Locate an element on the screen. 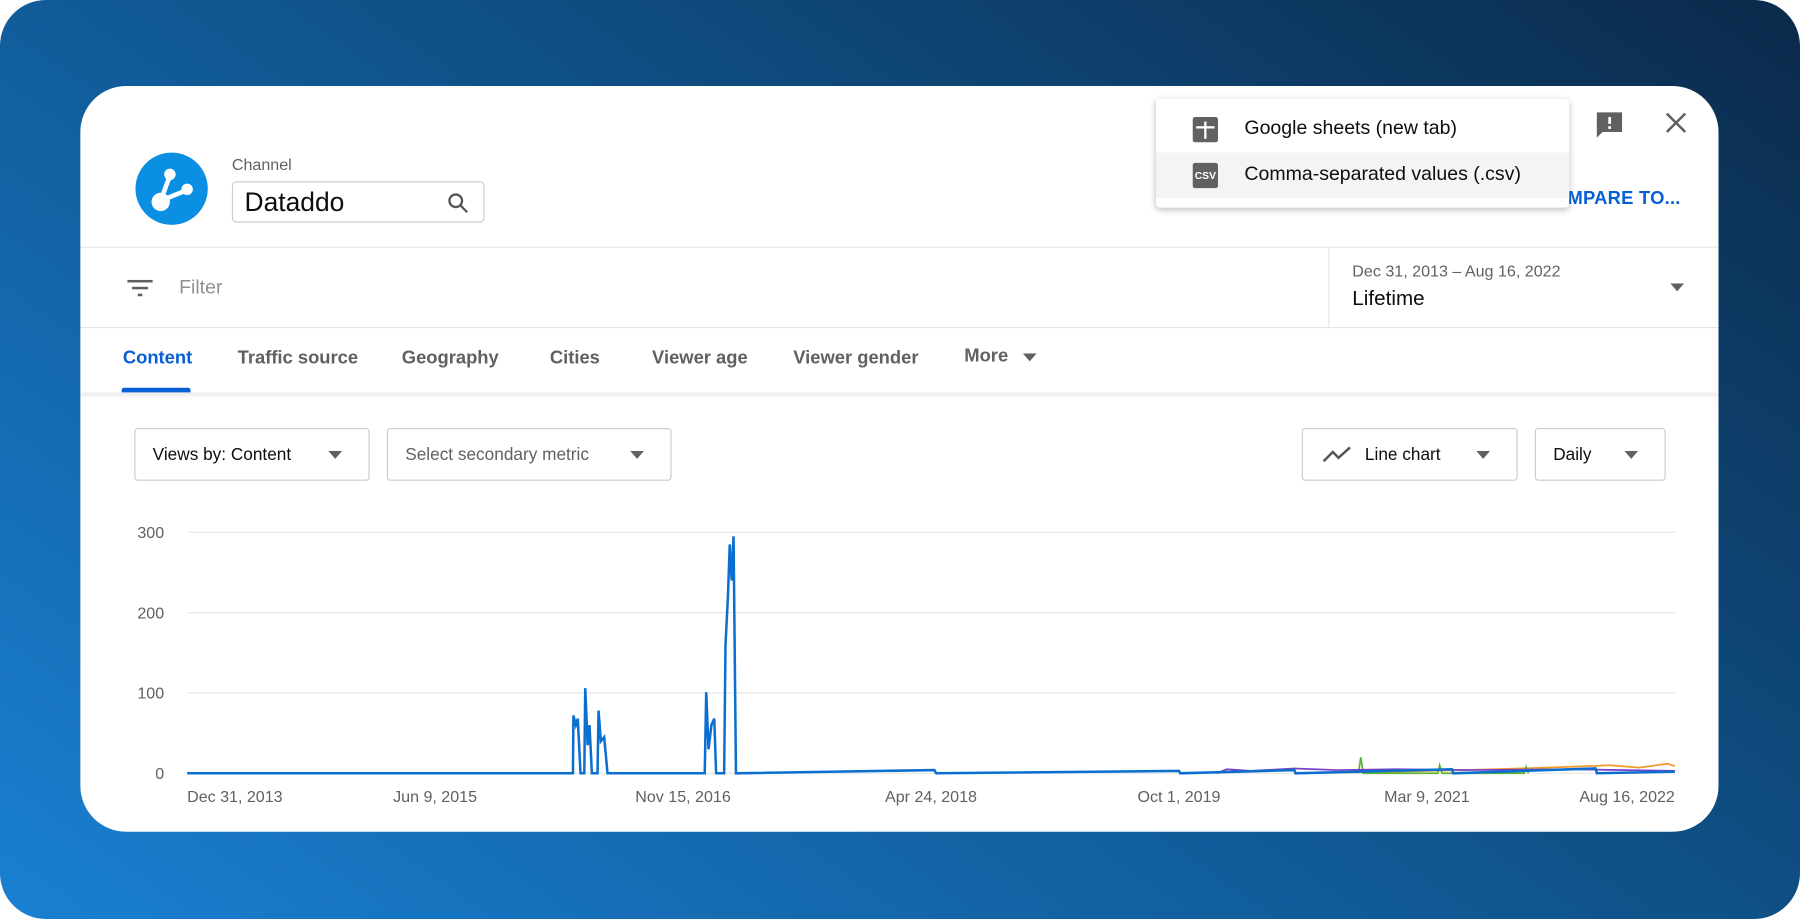  y-tick-label: 100 is located at coordinates (150, 694).